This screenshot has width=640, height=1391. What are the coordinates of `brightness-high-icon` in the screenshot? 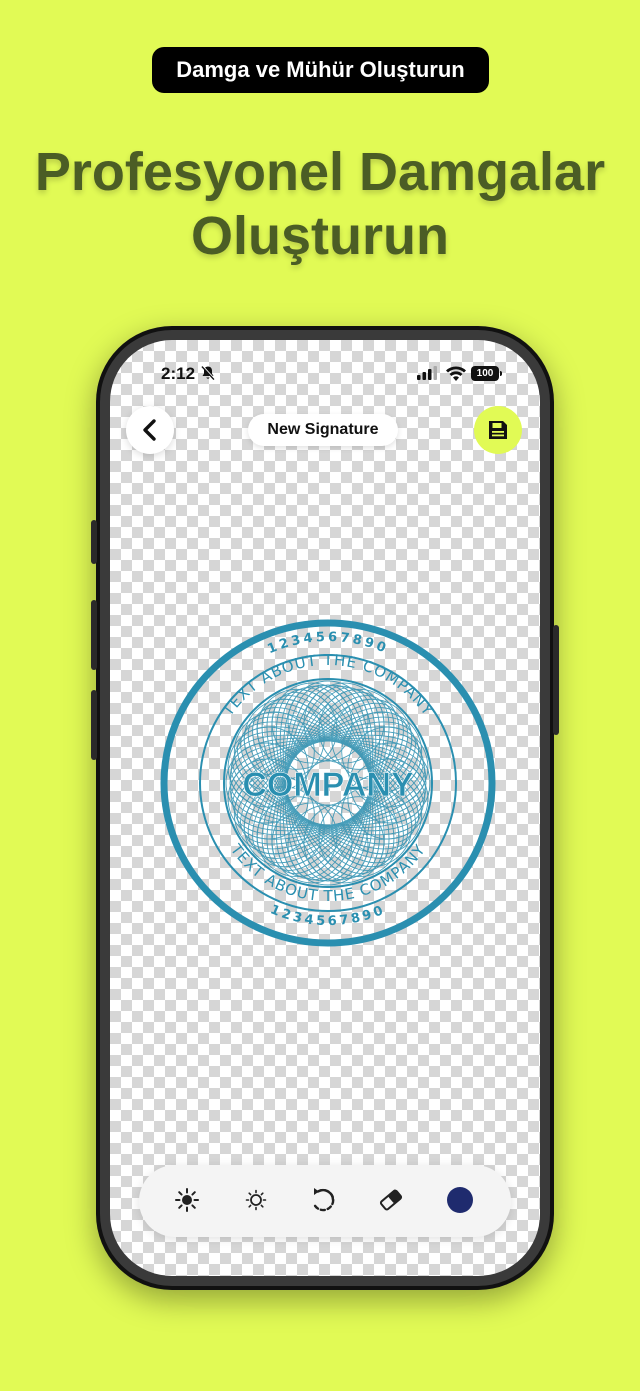 It's located at (187, 1200).